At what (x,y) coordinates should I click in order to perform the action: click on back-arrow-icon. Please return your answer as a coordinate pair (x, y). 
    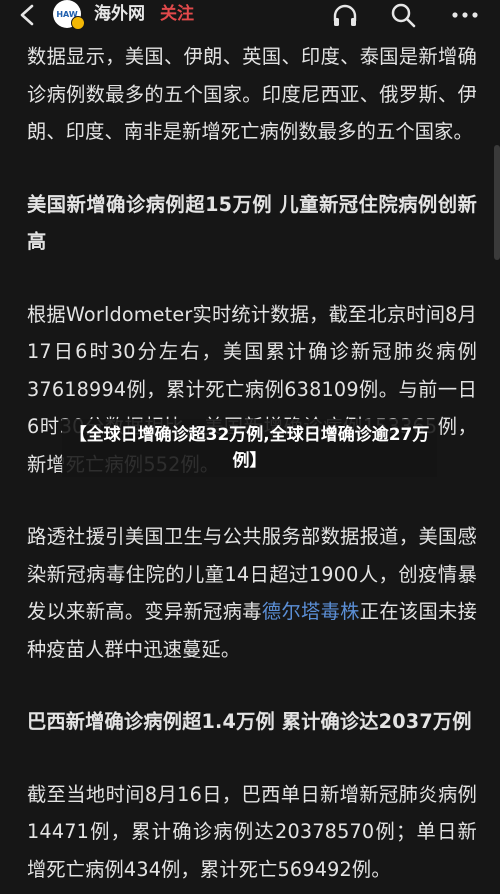
    Looking at the image, I should click on (27, 15).